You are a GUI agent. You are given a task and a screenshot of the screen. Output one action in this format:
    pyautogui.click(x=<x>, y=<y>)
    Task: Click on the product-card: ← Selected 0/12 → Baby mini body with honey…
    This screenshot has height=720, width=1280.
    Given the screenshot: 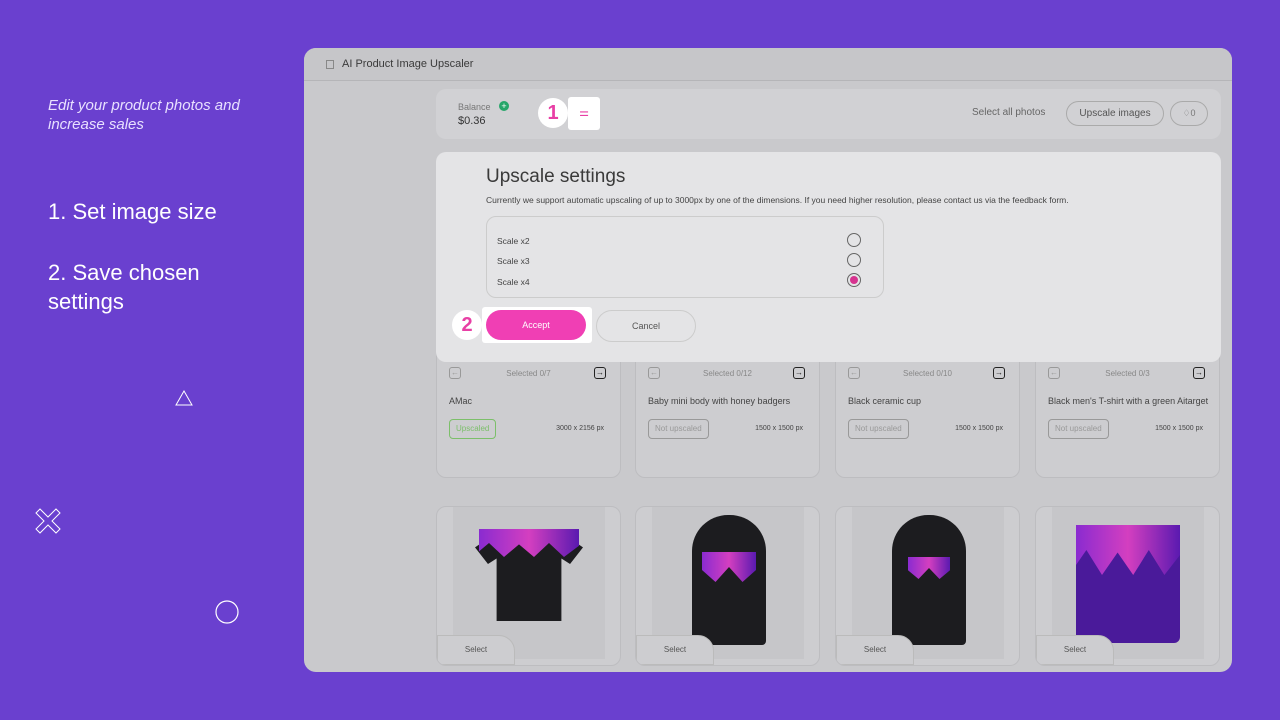 What is the action you would take?
    pyautogui.click(x=727, y=411)
    